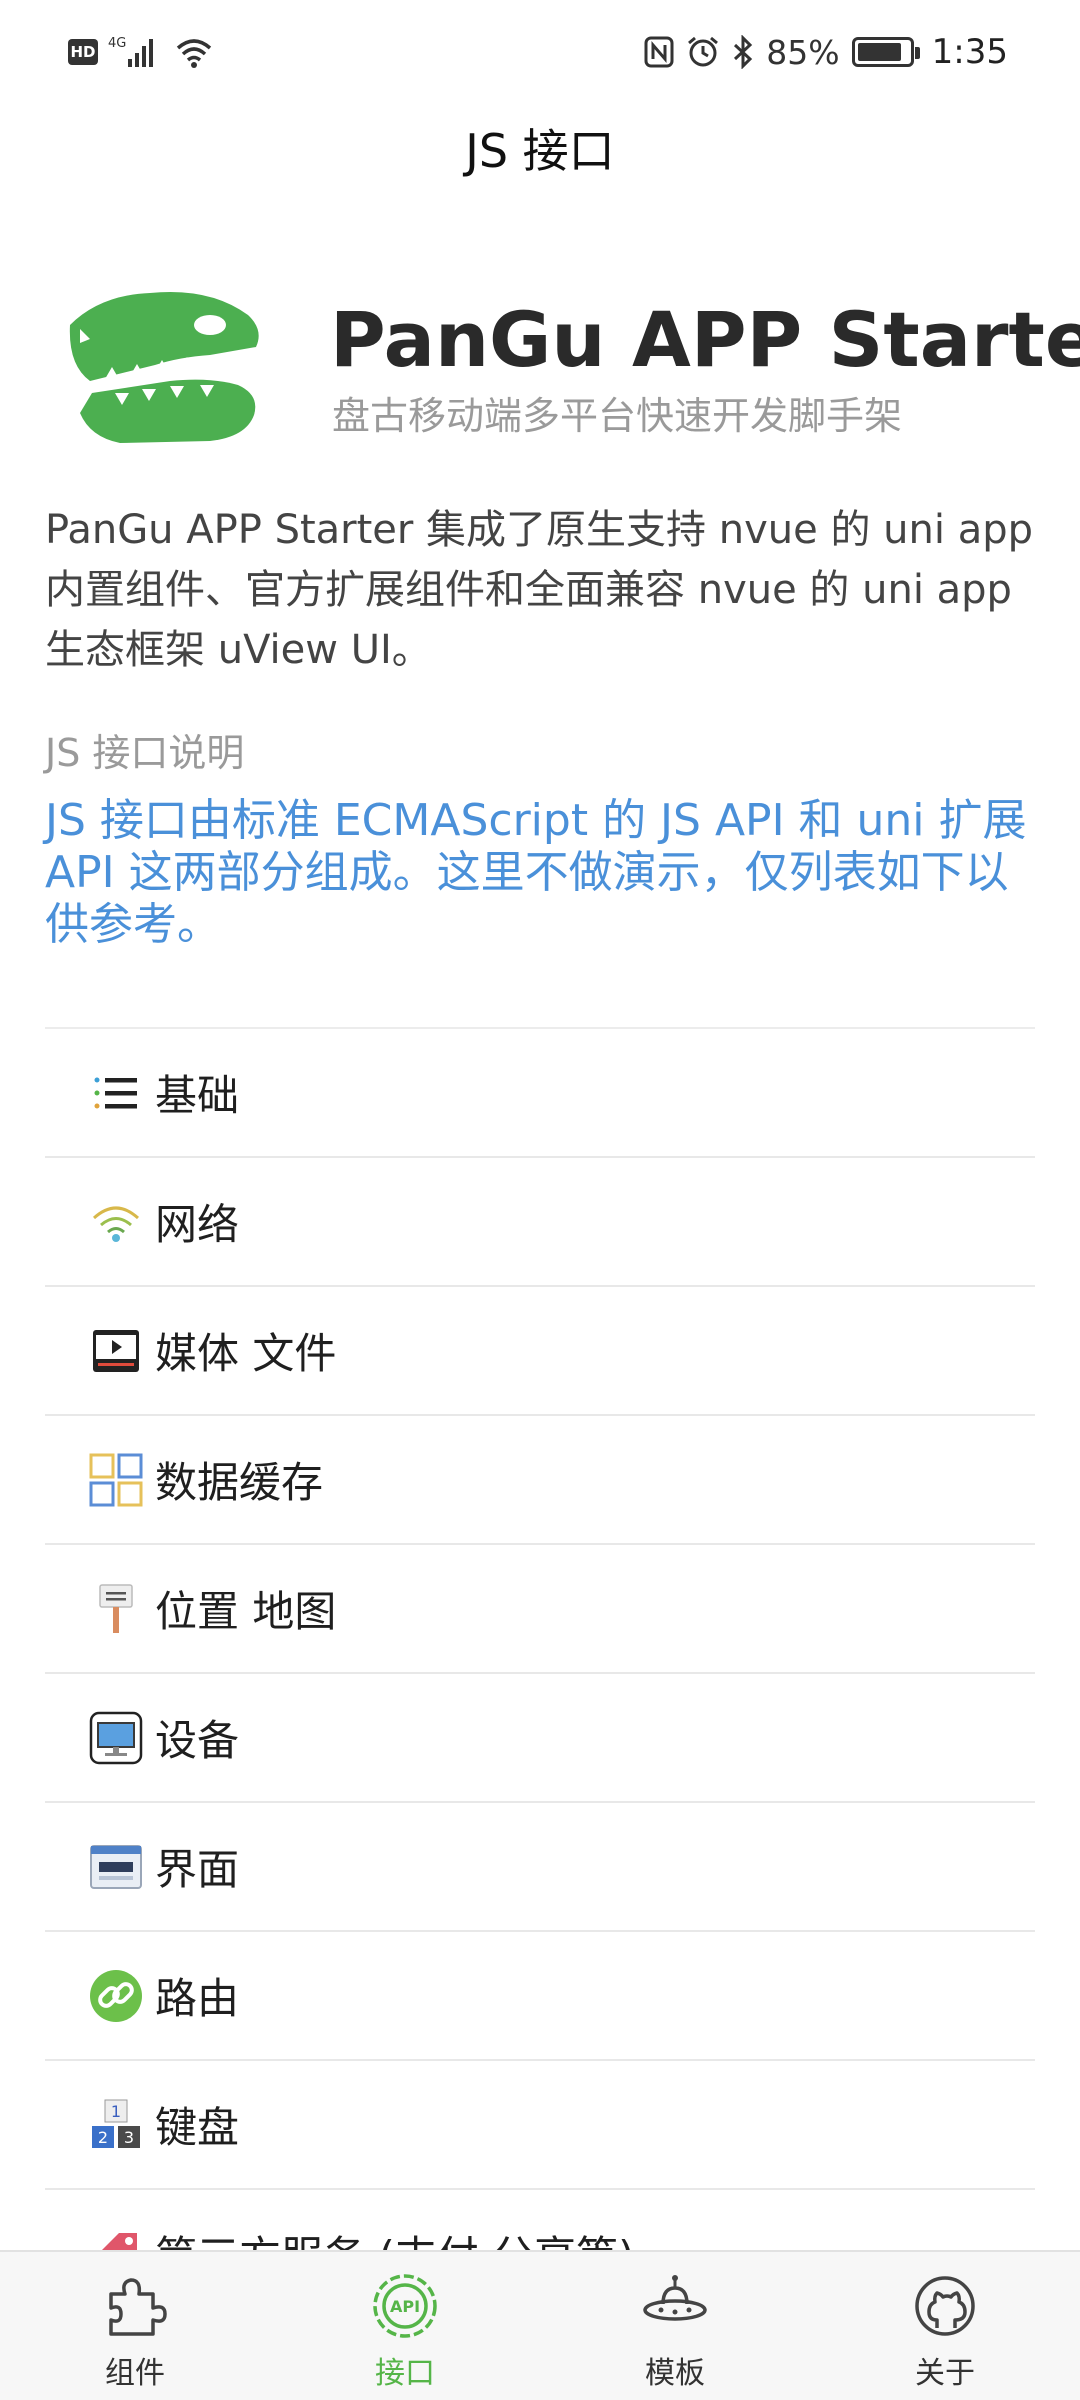  What do you see at coordinates (116, 1480) in the screenshot?
I see `grid-icon` at bounding box center [116, 1480].